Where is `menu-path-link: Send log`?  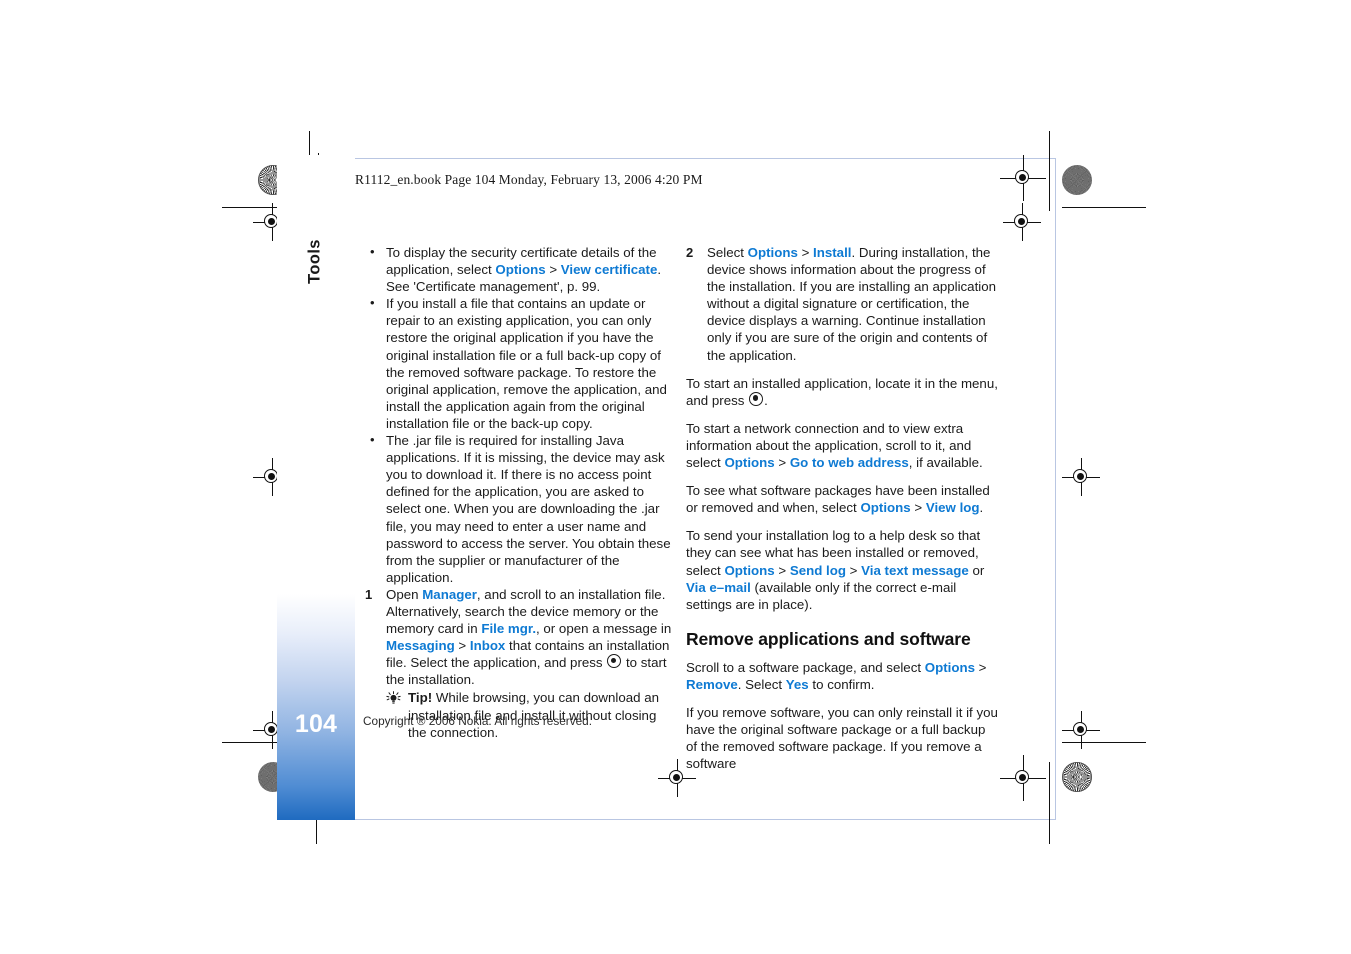 menu-path-link: Send log is located at coordinates (818, 570).